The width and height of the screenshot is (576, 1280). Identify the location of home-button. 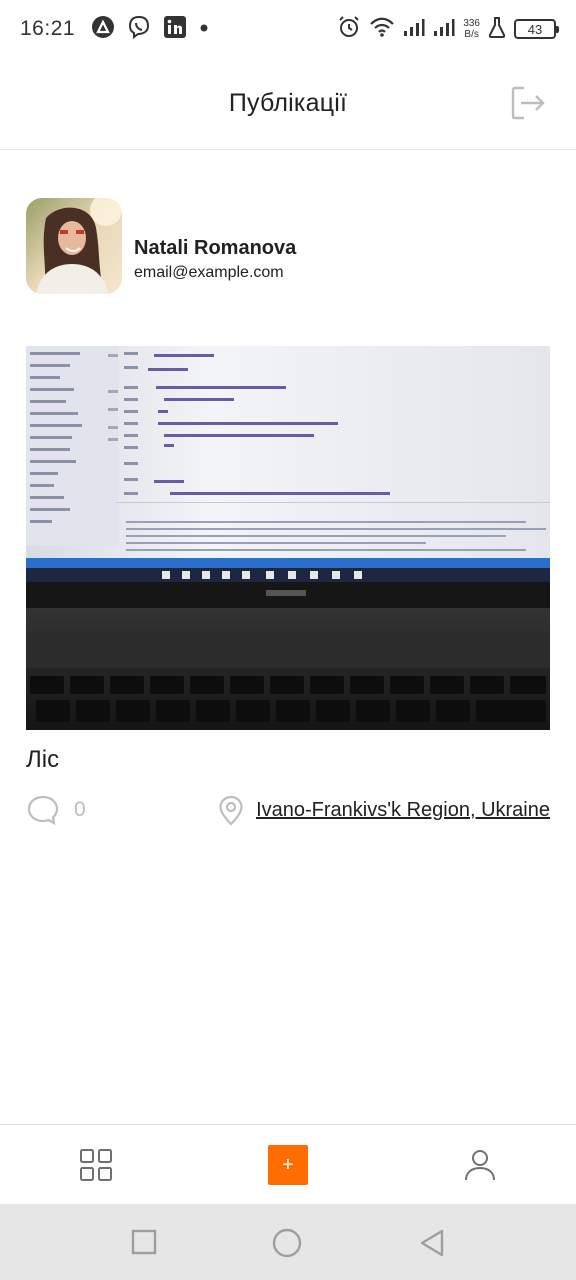
(287, 1245).